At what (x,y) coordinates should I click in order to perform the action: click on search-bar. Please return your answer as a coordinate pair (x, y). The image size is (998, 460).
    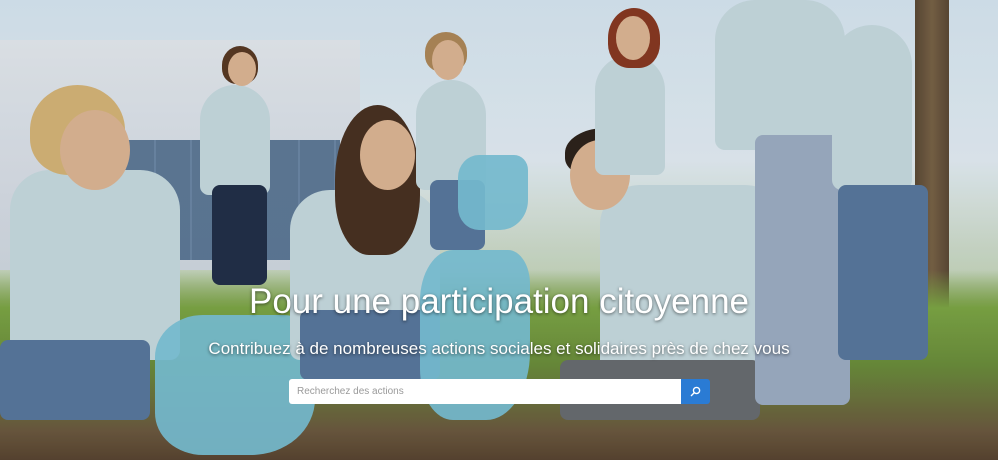
    Looking at the image, I should click on (499, 391).